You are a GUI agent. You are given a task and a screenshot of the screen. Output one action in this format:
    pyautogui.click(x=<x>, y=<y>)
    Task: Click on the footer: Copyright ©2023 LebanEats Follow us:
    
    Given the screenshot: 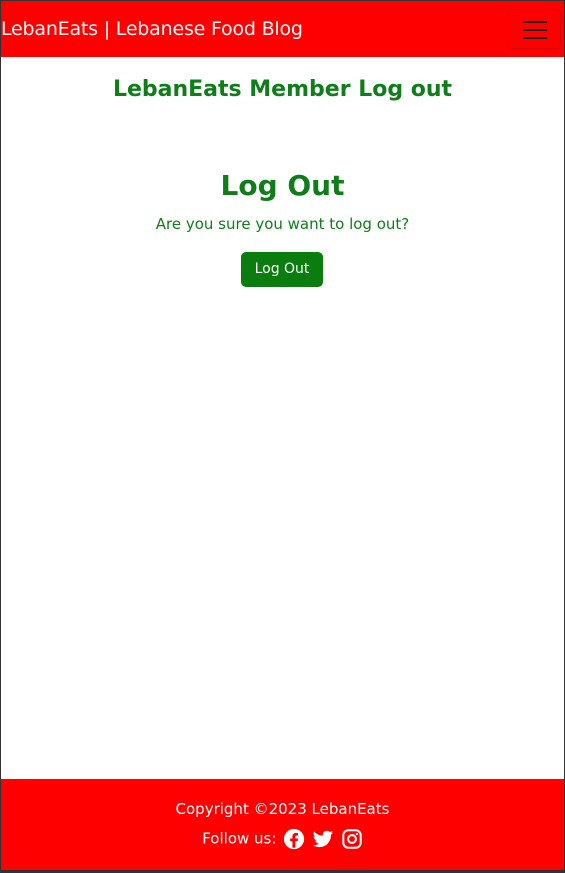 What is the action you would take?
    pyautogui.click(x=282, y=824)
    